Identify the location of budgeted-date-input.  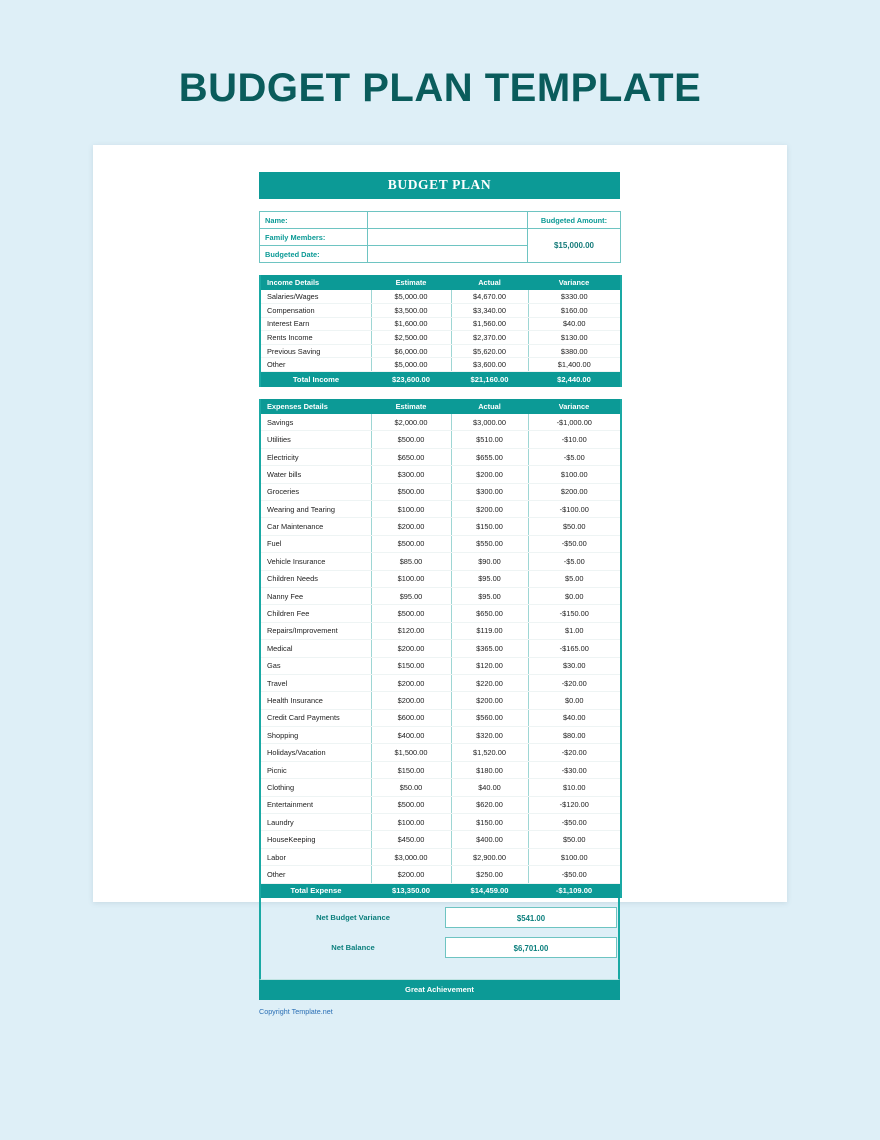
(447, 254).